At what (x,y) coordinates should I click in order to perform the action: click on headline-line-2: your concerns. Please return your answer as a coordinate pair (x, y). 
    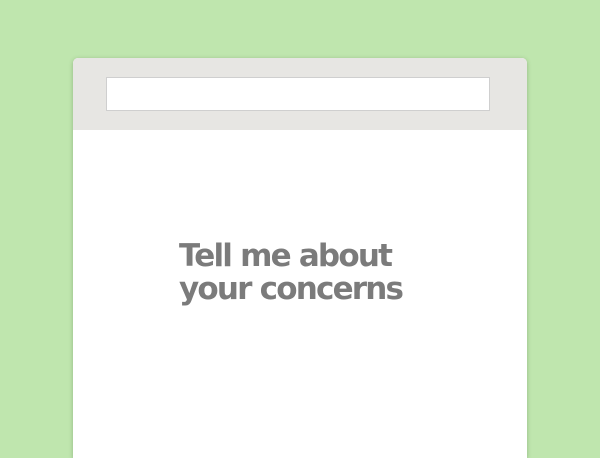
    Looking at the image, I should click on (291, 289).